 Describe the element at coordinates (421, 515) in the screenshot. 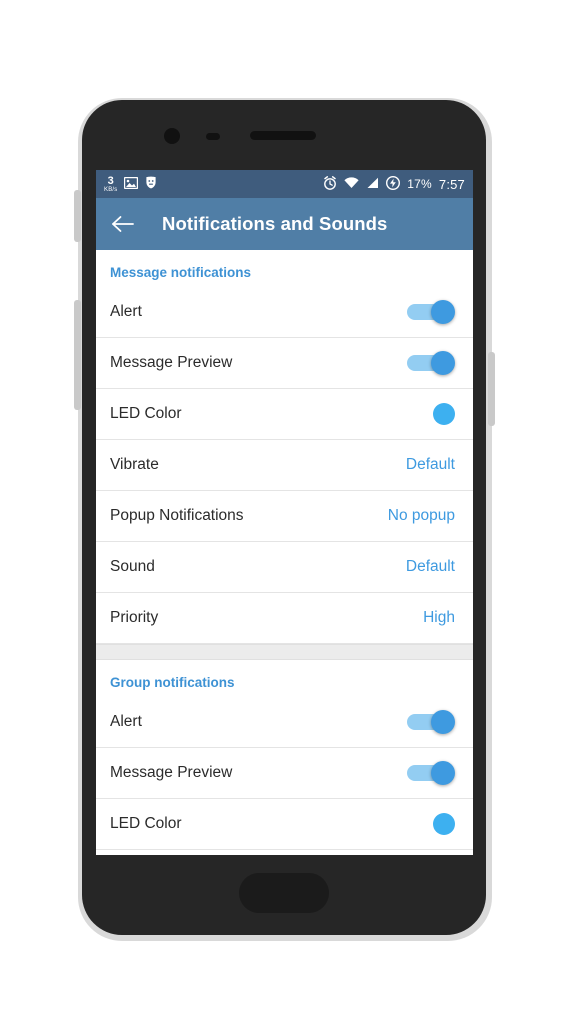

I see `row-value: No popup` at that location.